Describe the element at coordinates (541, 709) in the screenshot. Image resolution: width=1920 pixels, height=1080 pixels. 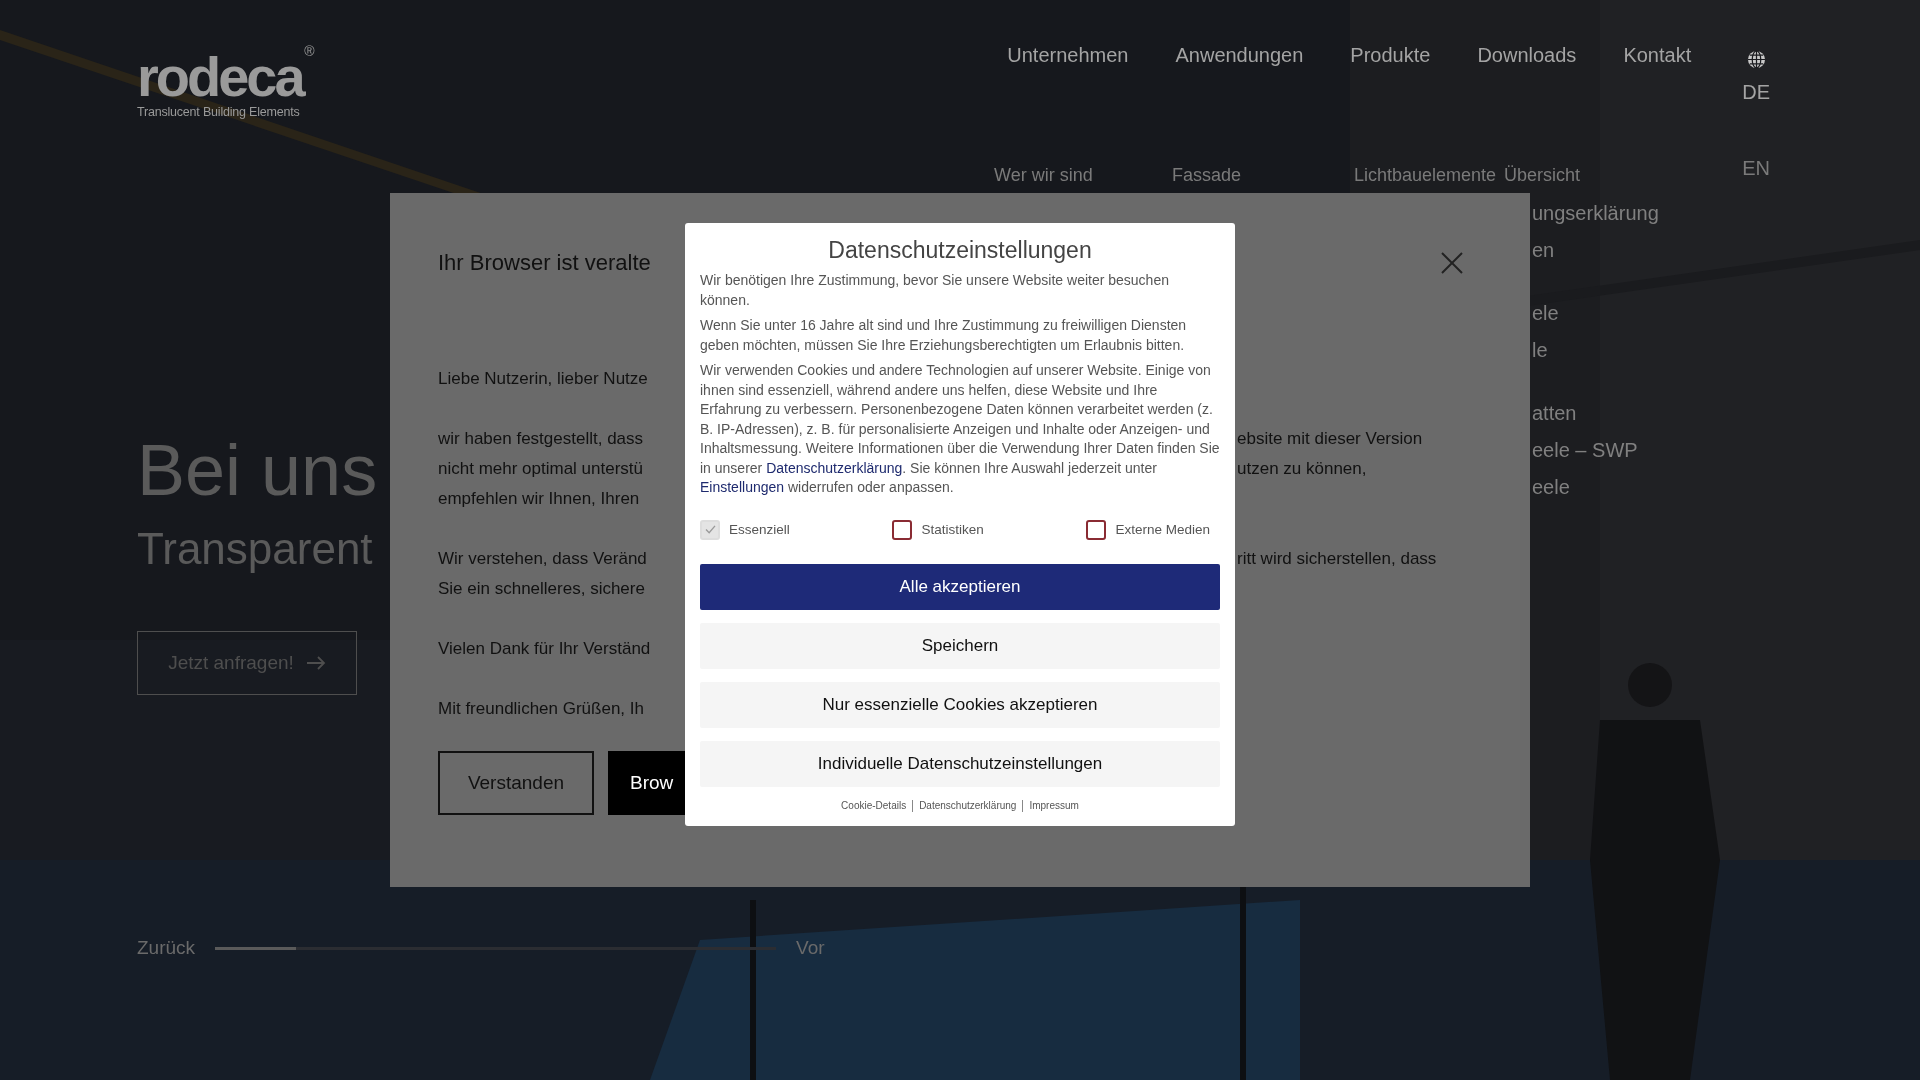
I see `dialog-text: Mit freundlichen Grüßen, Ih` at that location.